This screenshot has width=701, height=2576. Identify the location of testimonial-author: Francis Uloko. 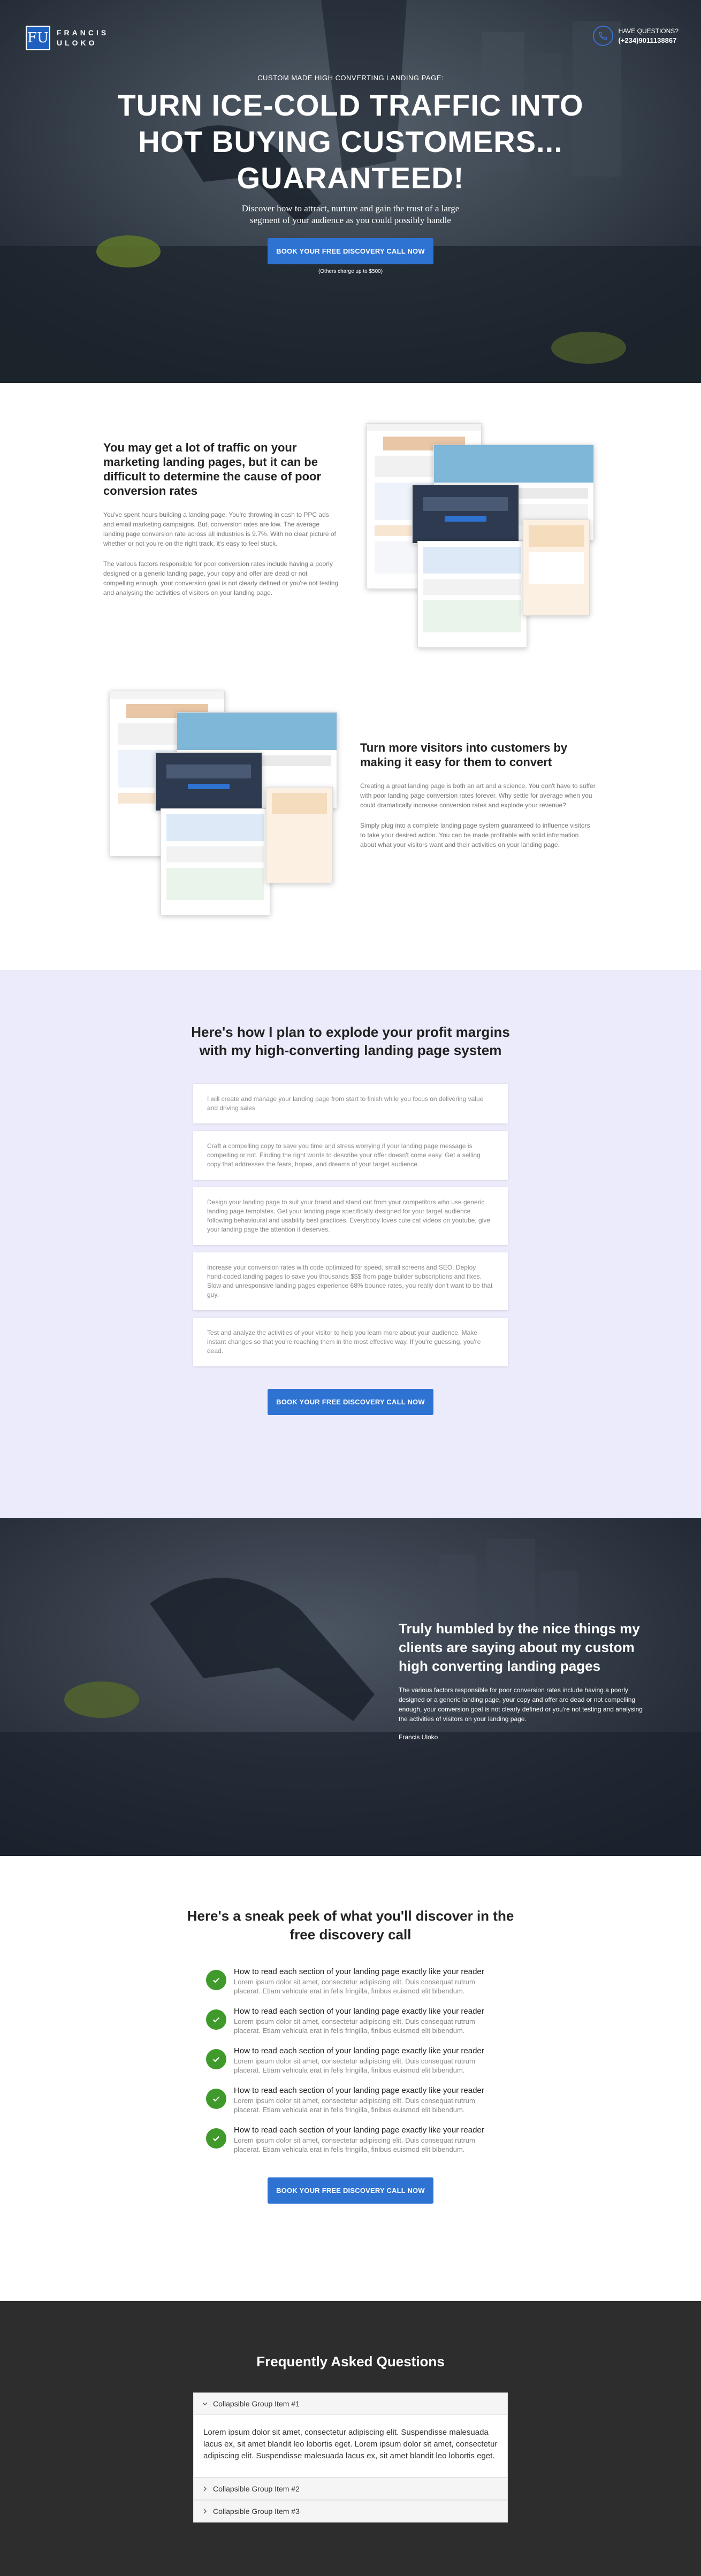
(419, 1737).